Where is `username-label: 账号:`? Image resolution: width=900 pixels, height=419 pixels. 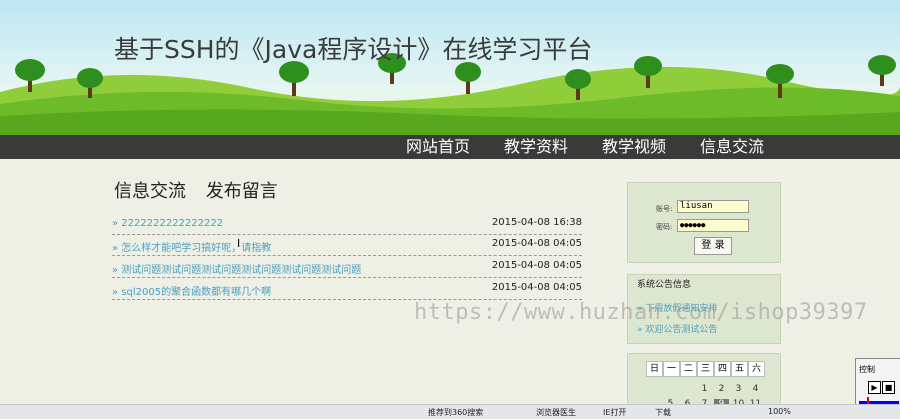
username-label: 账号: is located at coordinates (664, 209).